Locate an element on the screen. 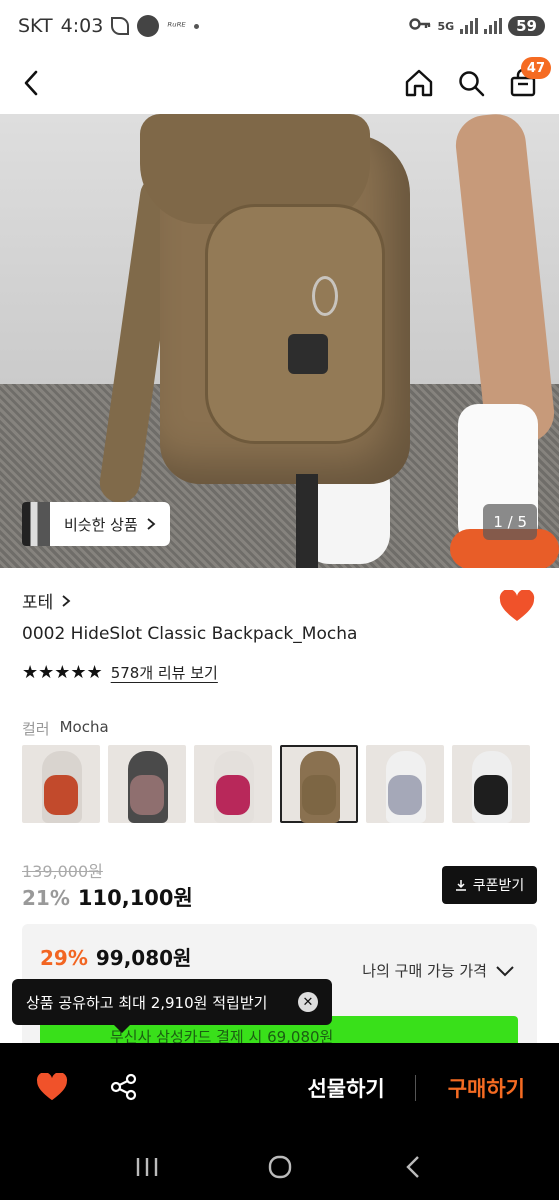 Image resolution: width=559 pixels, height=1200 pixels. color-options is located at coordinates (276, 784).